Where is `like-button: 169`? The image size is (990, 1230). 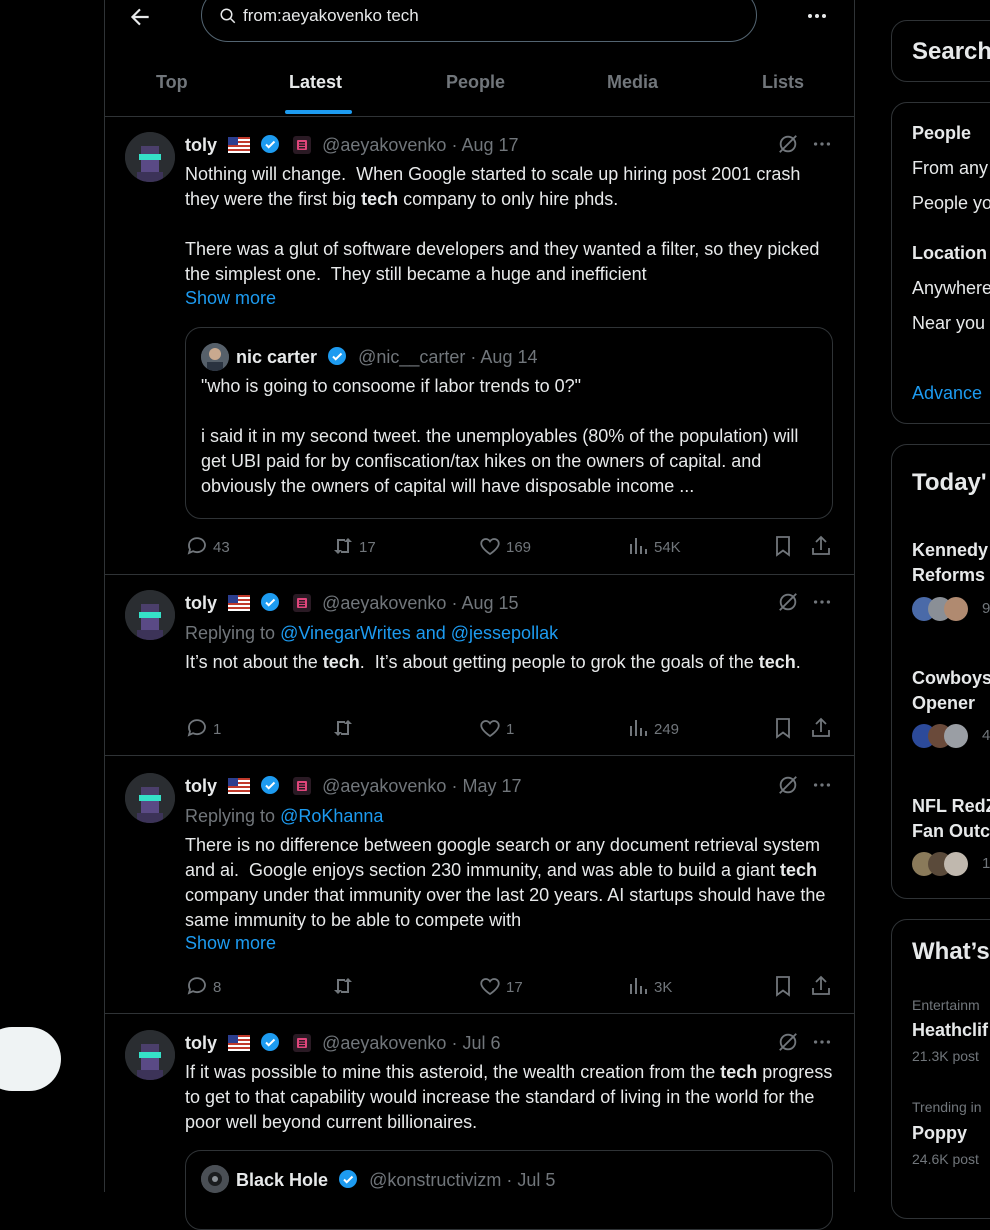 like-button: 169 is located at coordinates (508, 546).